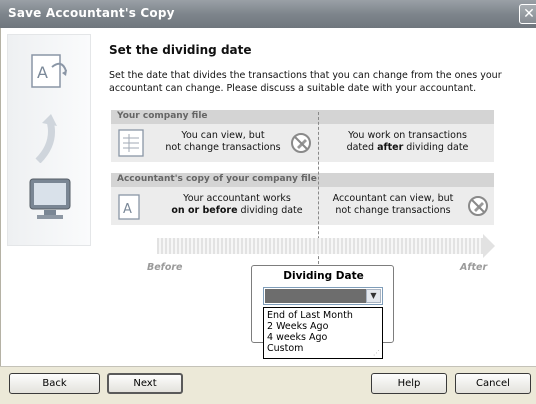 This screenshot has width=536, height=404. What do you see at coordinates (409, 383) in the screenshot?
I see `help-button: Help` at bounding box center [409, 383].